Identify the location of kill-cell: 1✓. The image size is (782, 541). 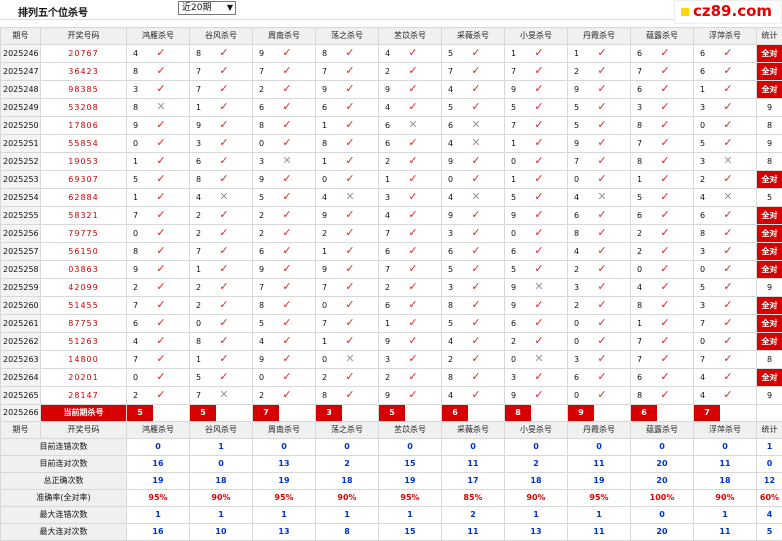
(536, 54).